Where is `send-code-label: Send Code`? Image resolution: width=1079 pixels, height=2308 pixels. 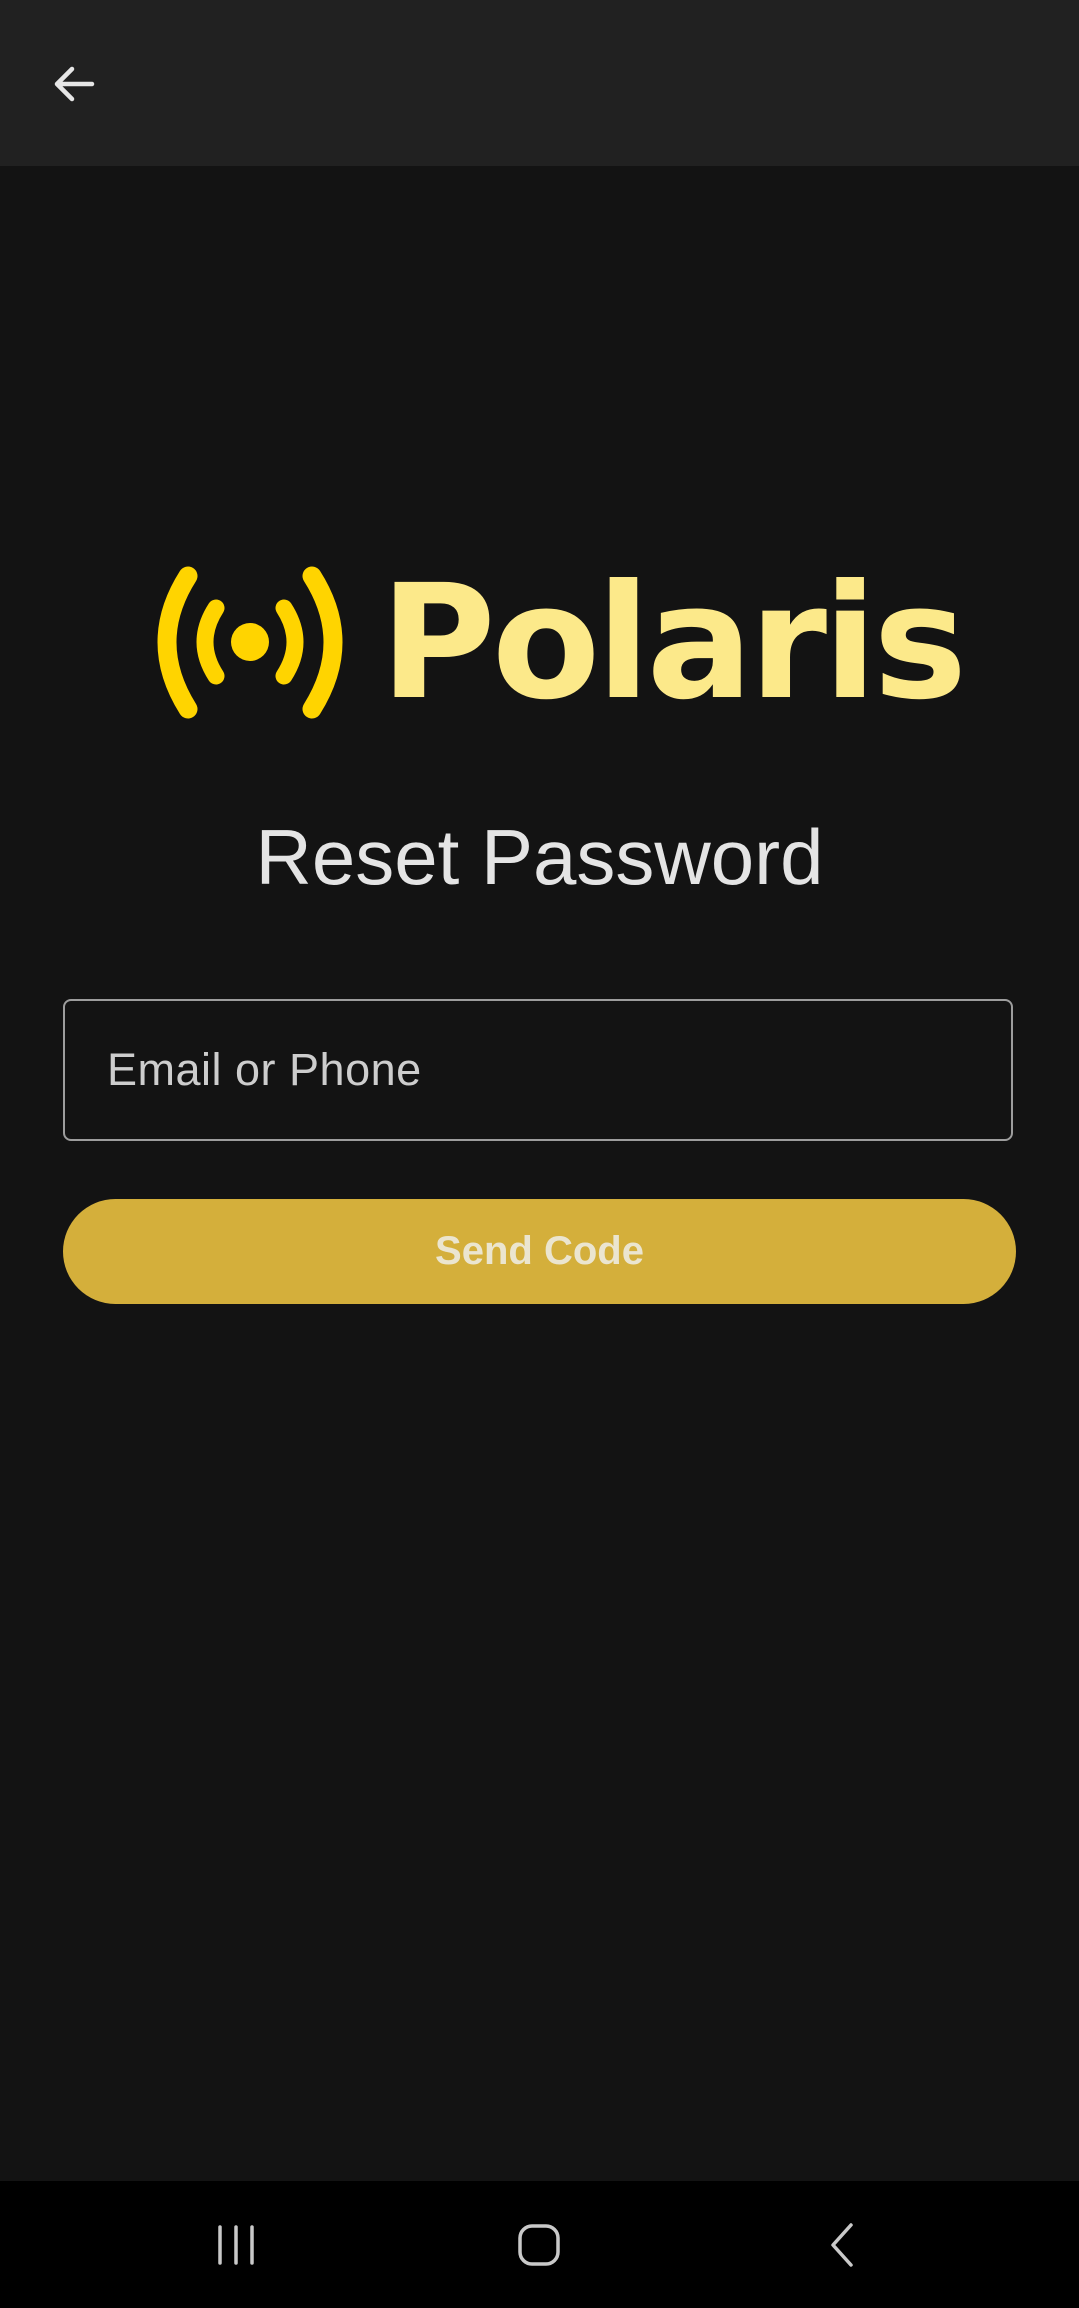
send-code-label: Send Code is located at coordinates (539, 1251).